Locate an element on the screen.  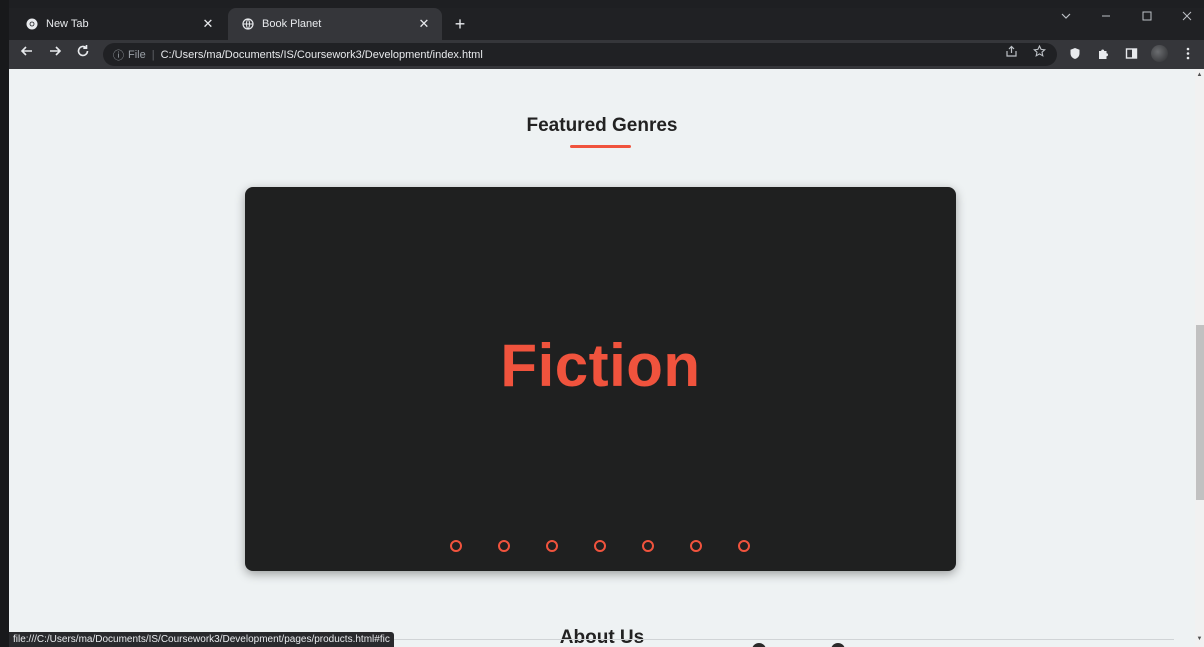
window-frame is located at coordinates (4, 323).